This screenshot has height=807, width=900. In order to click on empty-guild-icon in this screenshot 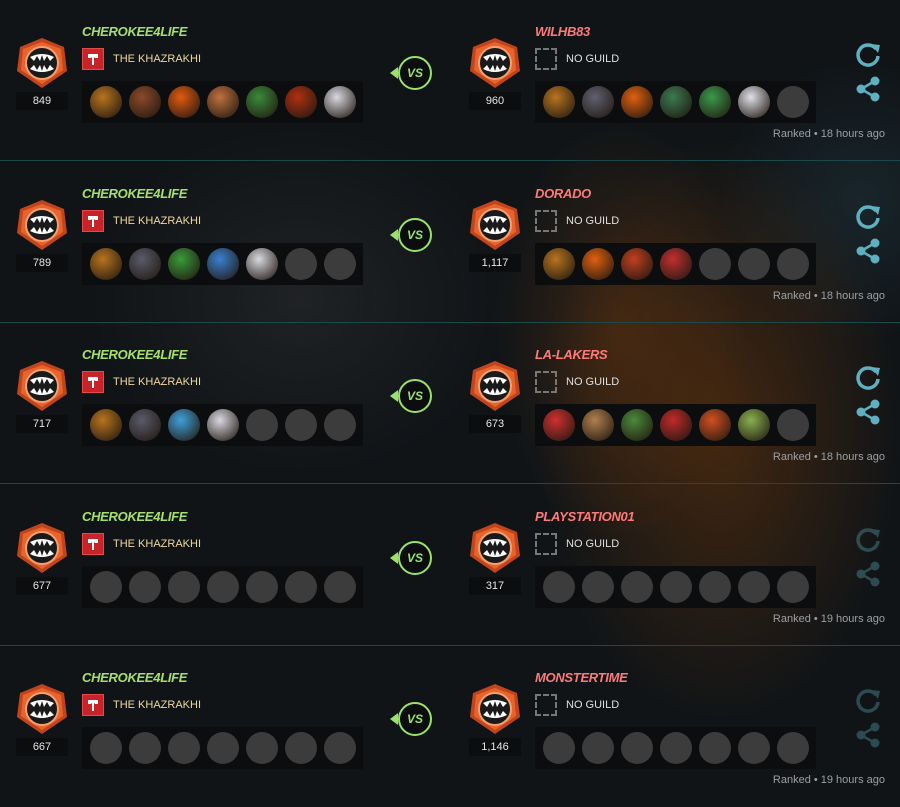, I will do `click(546, 705)`.